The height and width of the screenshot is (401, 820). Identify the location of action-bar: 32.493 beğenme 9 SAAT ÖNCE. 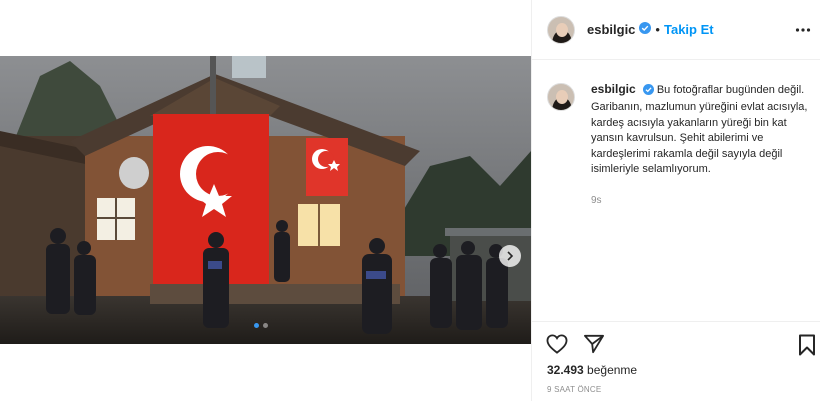
(676, 361).